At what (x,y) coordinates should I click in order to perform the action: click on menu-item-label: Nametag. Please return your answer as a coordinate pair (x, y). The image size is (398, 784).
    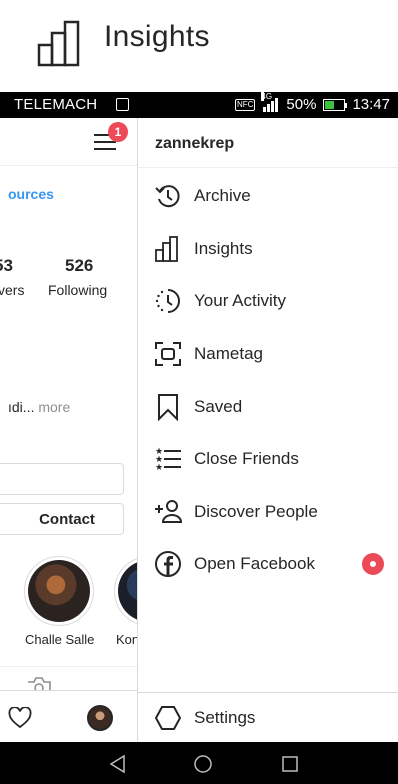
    Looking at the image, I should click on (228, 353).